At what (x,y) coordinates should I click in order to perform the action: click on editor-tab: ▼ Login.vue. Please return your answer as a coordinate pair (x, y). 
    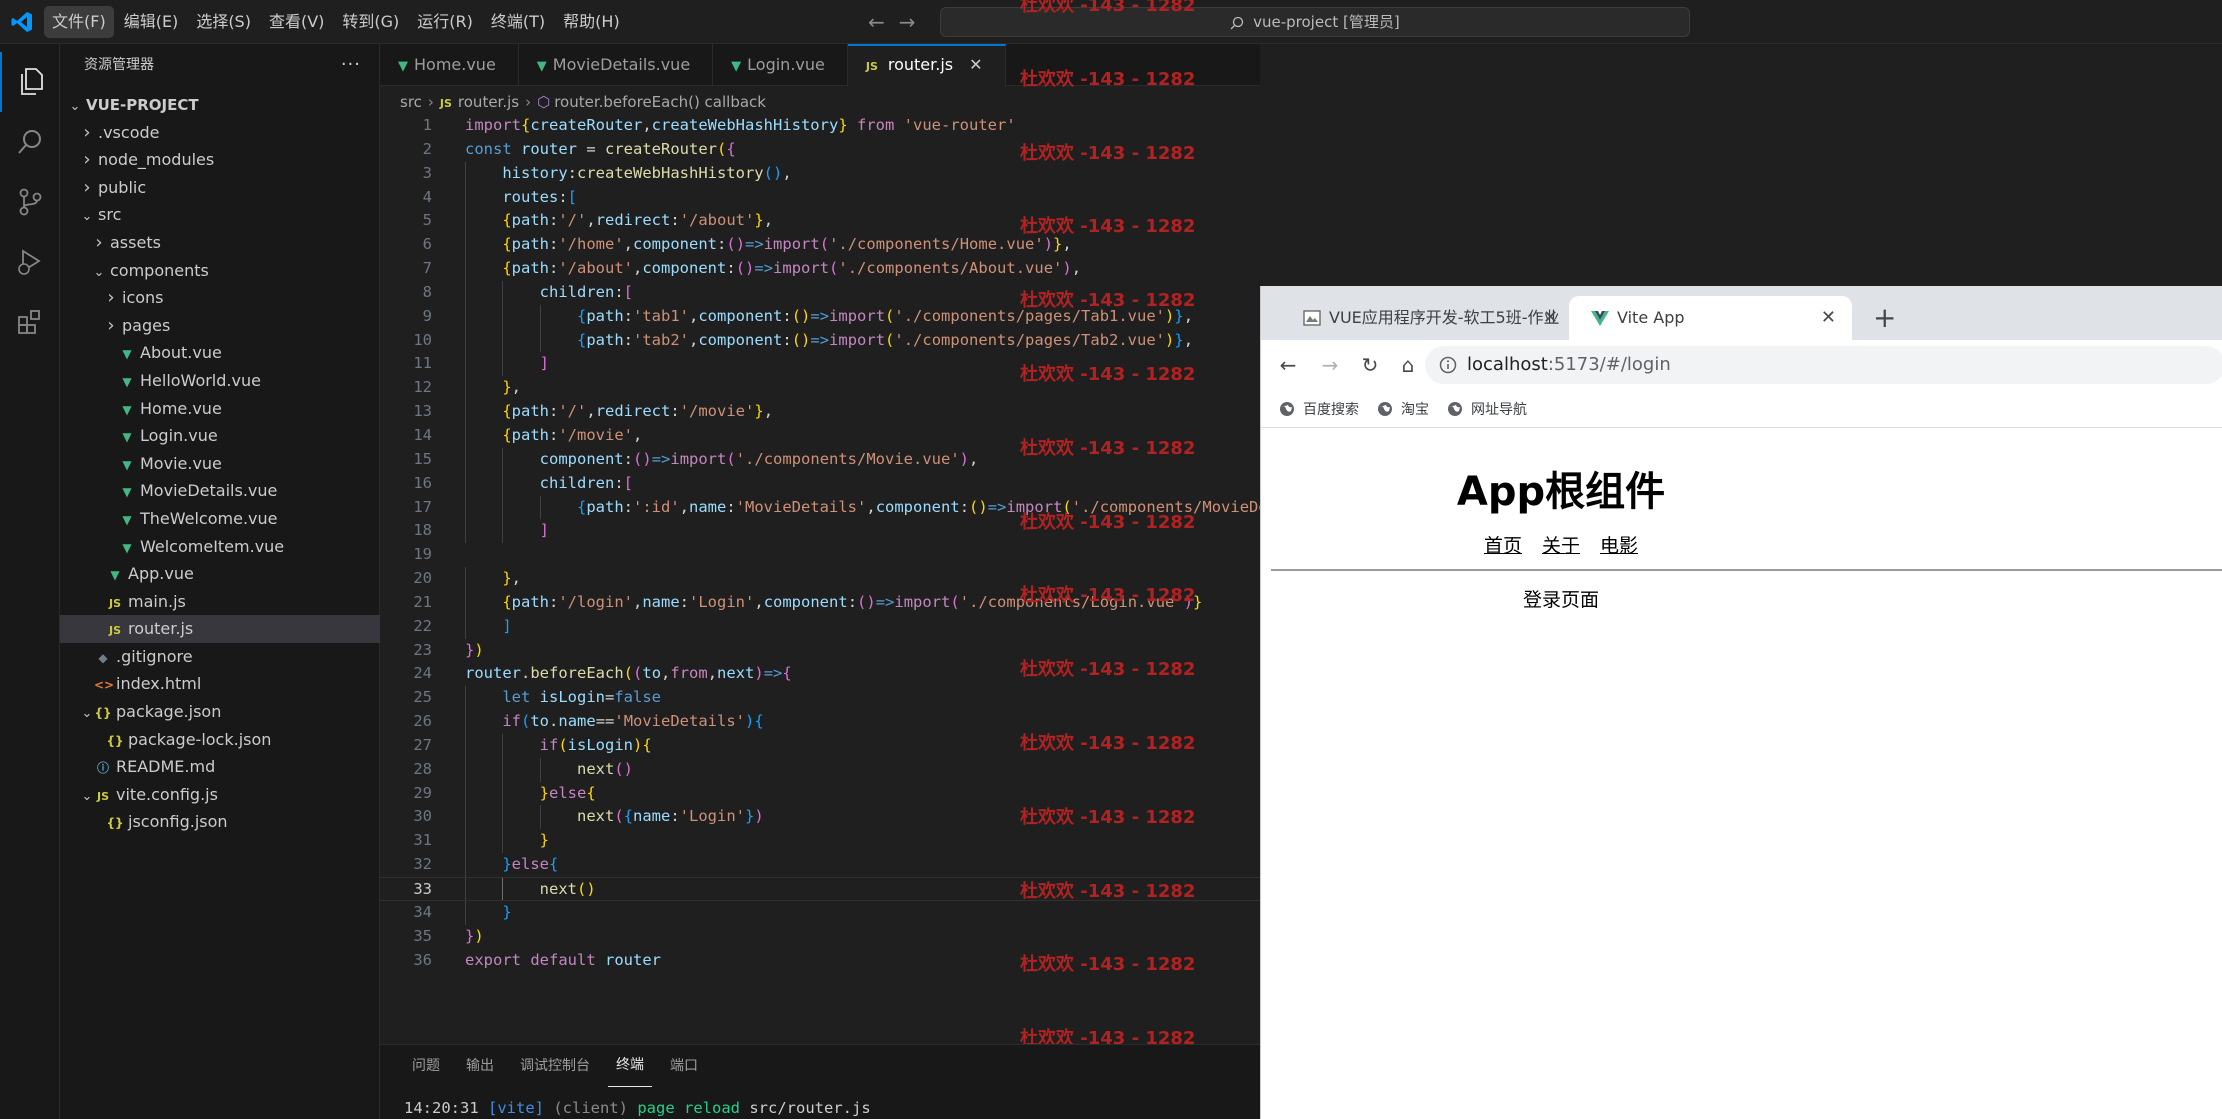
    Looking at the image, I should click on (780, 65).